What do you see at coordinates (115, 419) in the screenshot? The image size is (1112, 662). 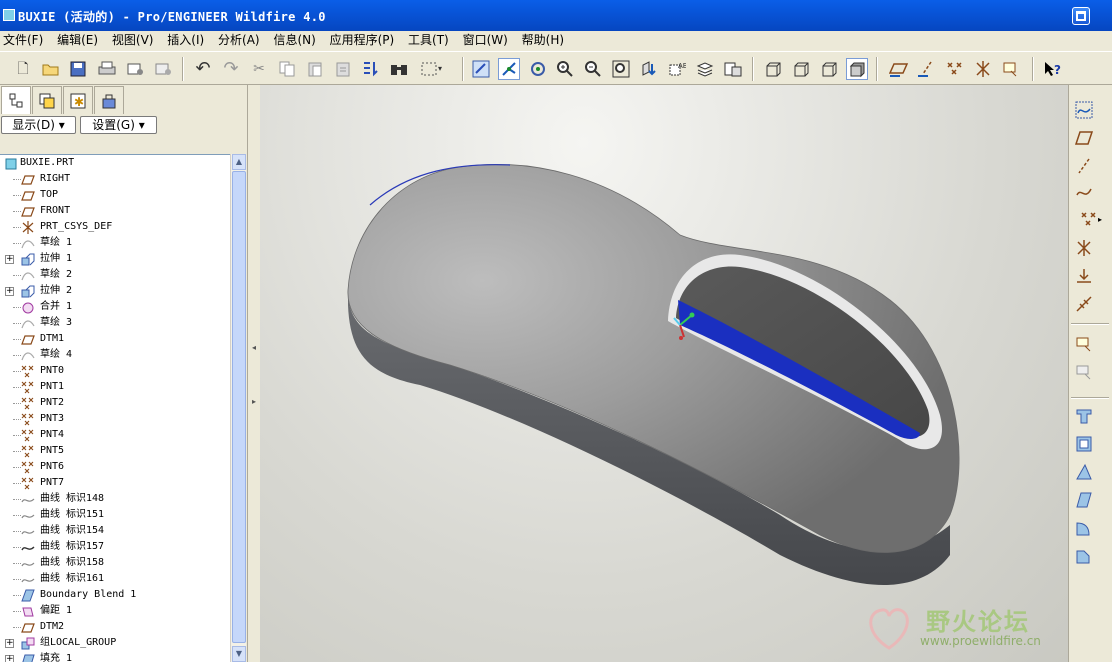 I see `tree-item: PNT3` at bounding box center [115, 419].